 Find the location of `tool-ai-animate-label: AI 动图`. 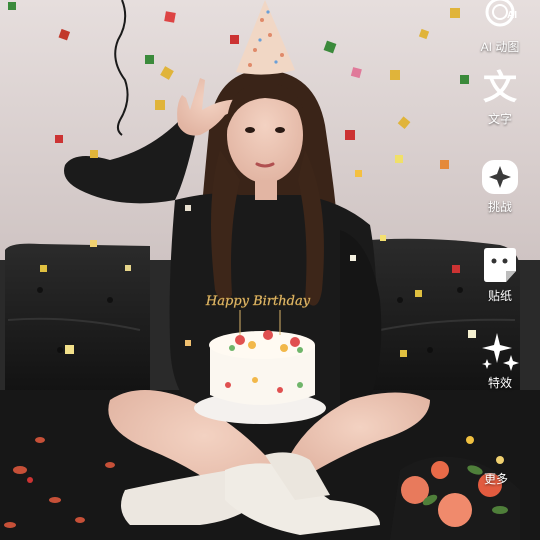

tool-ai-animate-label: AI 动图 is located at coordinates (500, 47).